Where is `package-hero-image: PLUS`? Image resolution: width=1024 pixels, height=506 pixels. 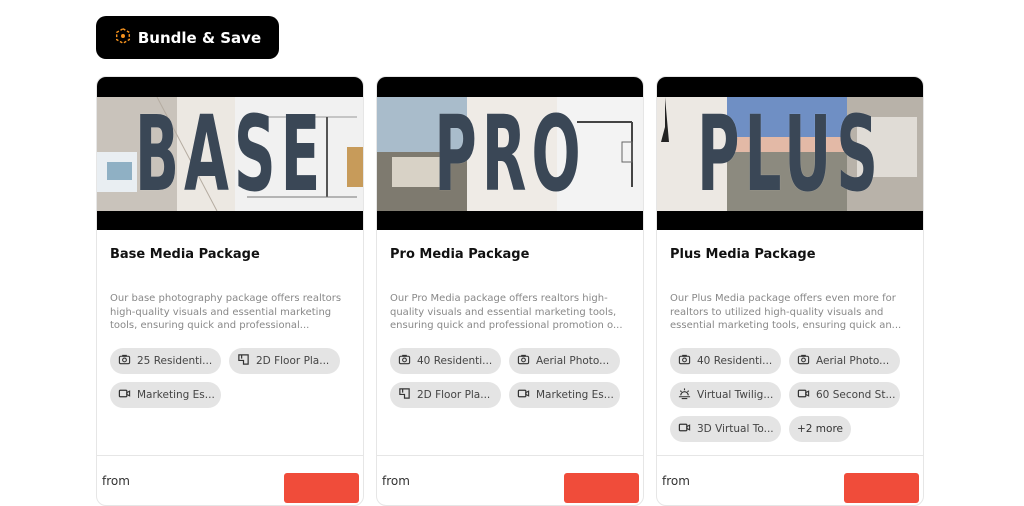
package-hero-image: PLUS is located at coordinates (790, 153).